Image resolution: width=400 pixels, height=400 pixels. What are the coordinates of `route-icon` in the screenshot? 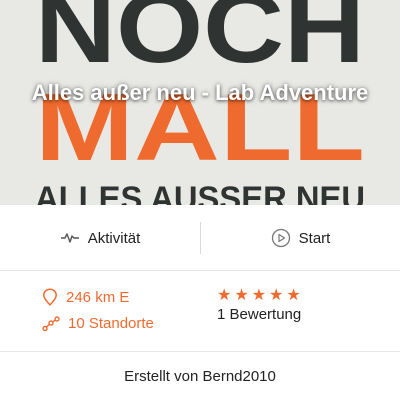 It's located at (51, 323).